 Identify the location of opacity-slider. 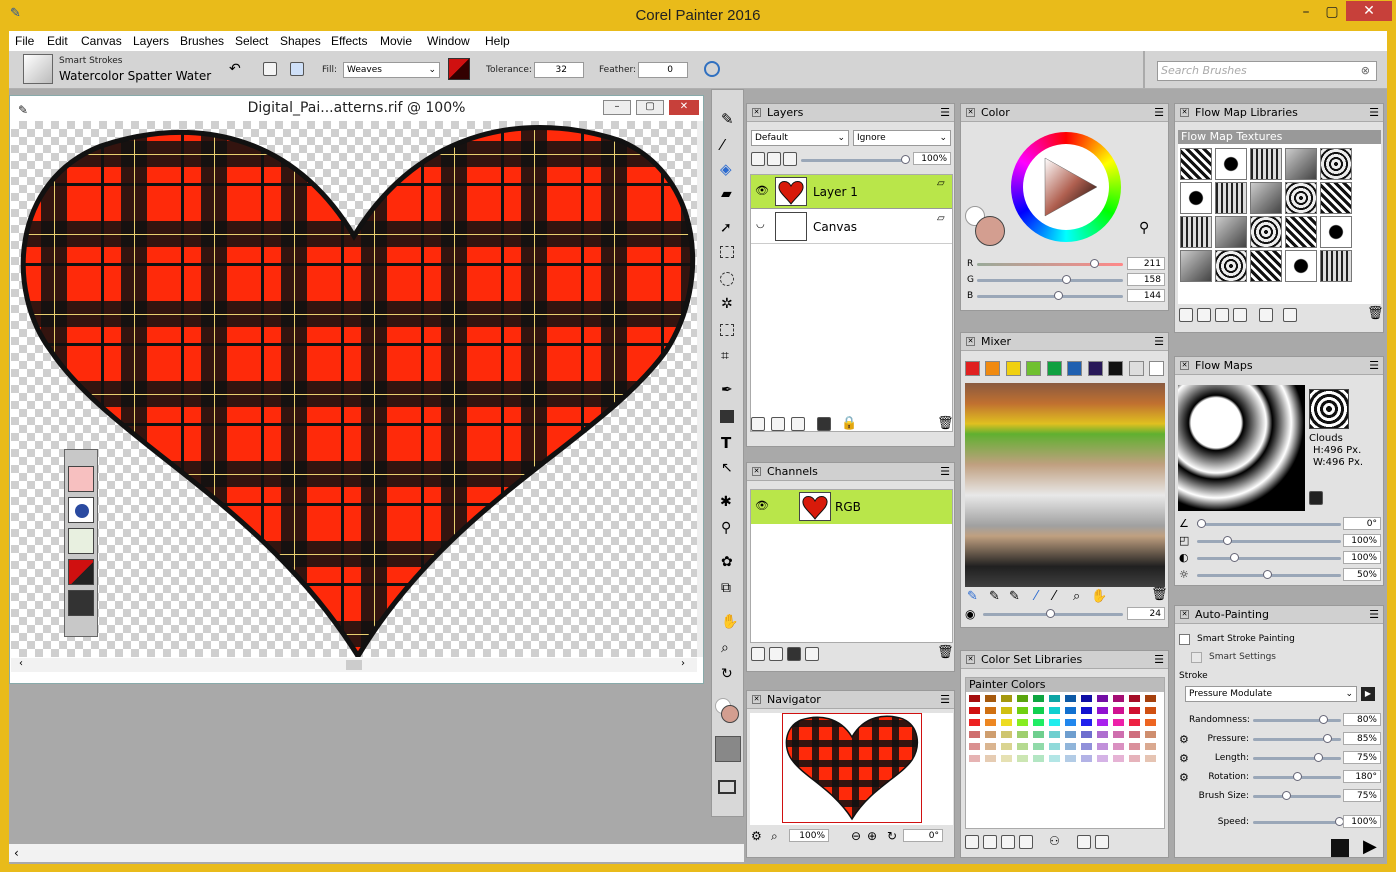
(853, 160).